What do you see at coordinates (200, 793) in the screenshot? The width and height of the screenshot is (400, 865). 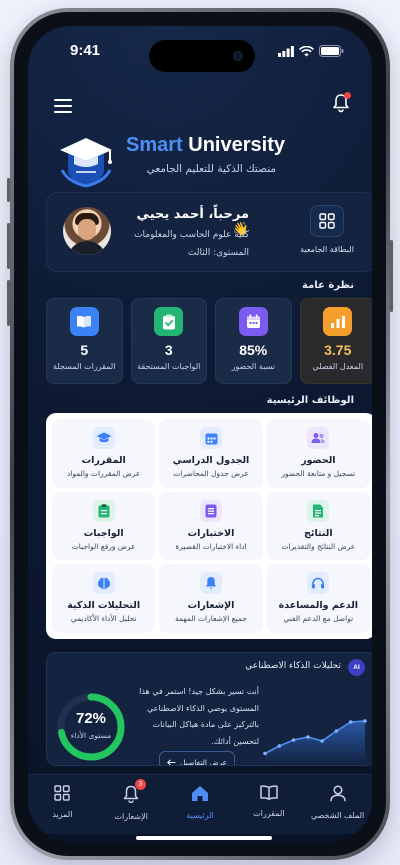 I see `home-icon` at bounding box center [200, 793].